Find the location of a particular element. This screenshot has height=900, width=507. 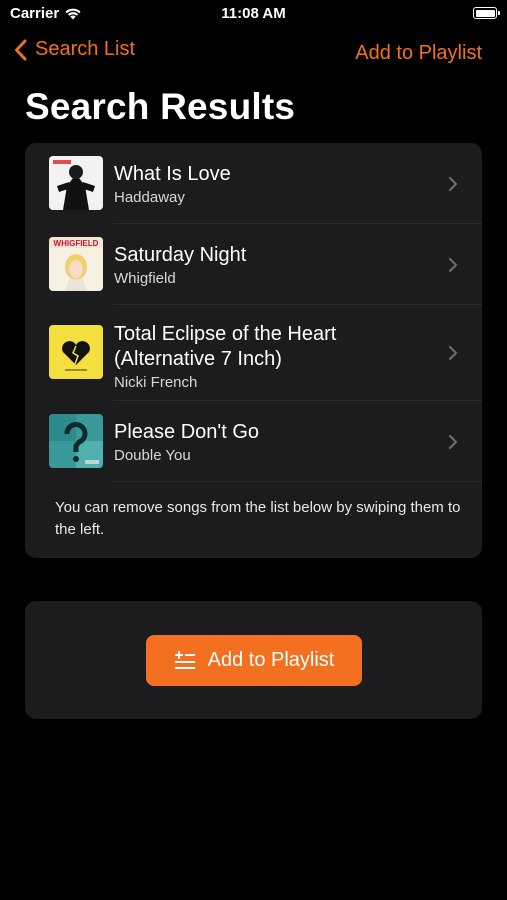

back-button: Search List is located at coordinates (74, 49).